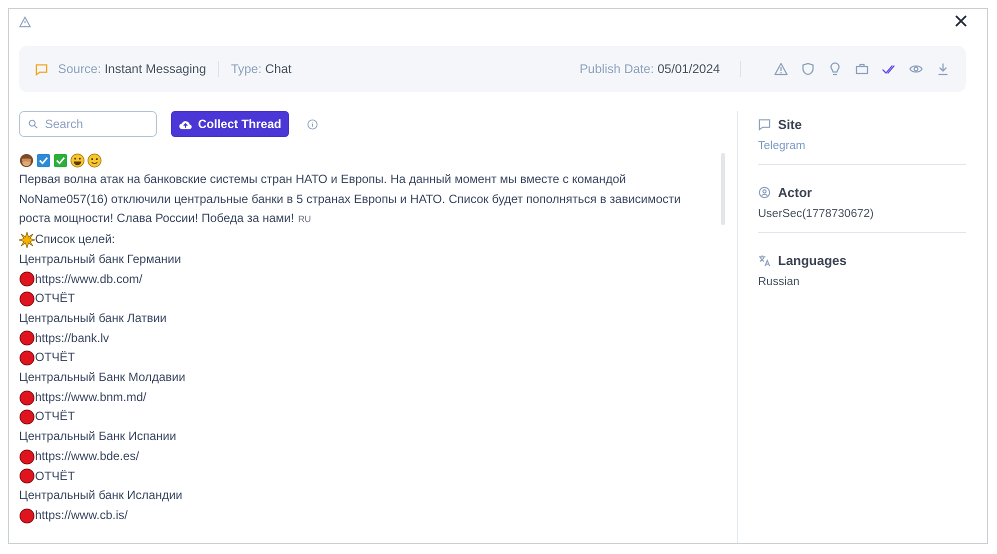  I want to click on message-line: https://bank.lv, so click(72, 338).